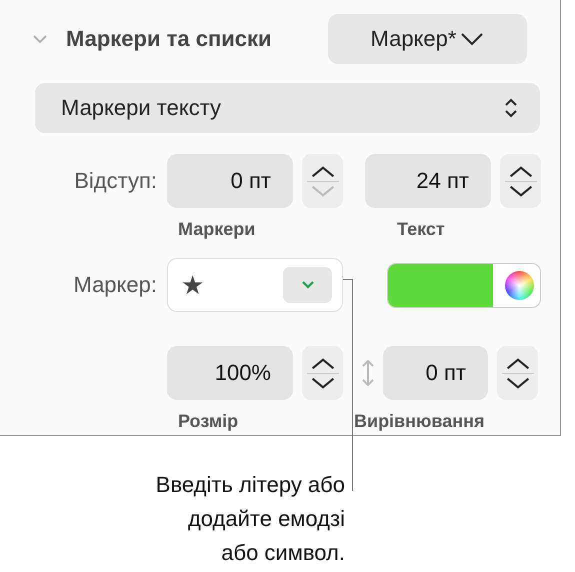  I want to click on indent-field: 24 пт, so click(428, 181).